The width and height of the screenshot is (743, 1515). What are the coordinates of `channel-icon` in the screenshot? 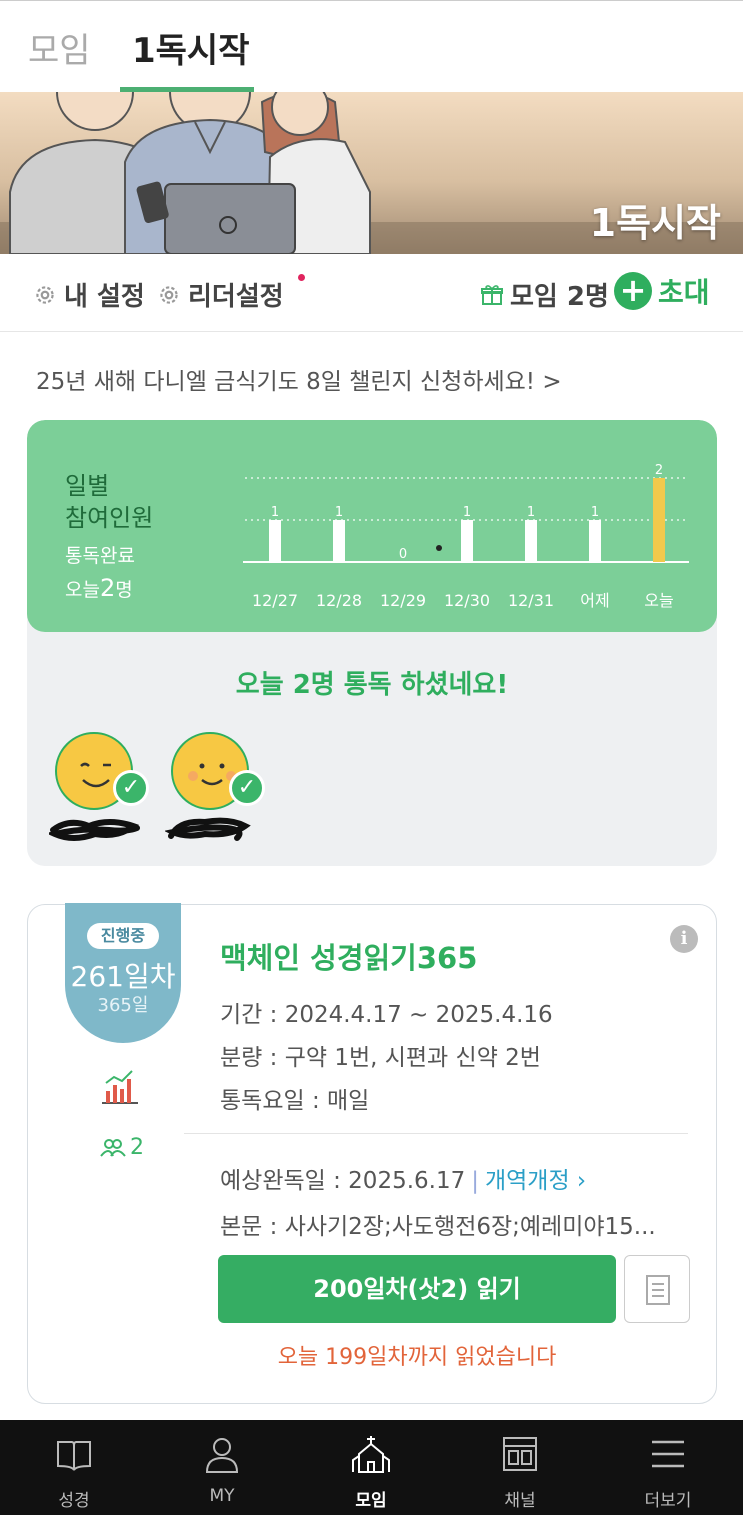 It's located at (520, 1454).